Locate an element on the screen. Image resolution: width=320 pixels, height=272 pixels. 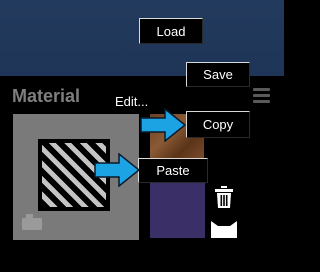
tray-icon is located at coordinates (224, 229).